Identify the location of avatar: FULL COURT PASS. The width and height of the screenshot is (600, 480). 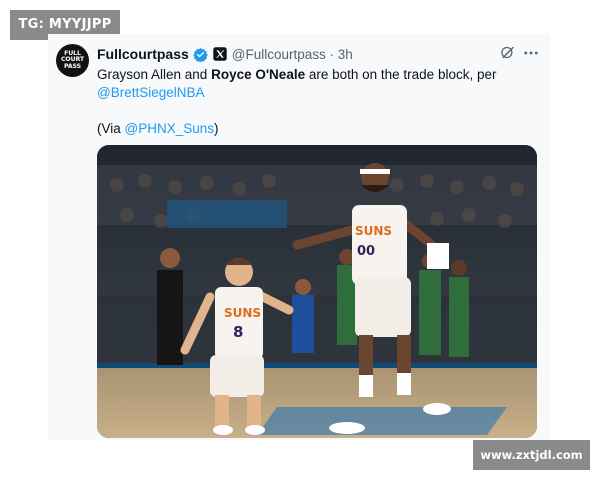
(72, 60).